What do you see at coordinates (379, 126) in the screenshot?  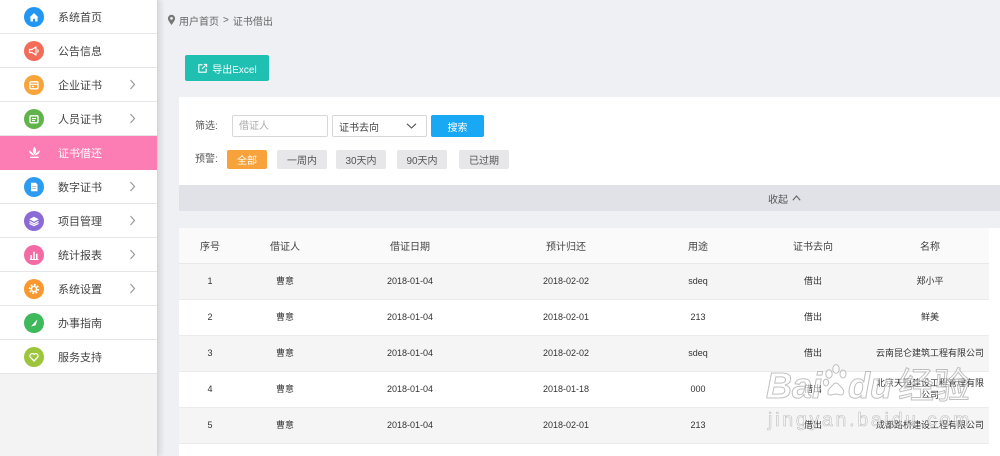 I see `destination-select: 证书去向` at bounding box center [379, 126].